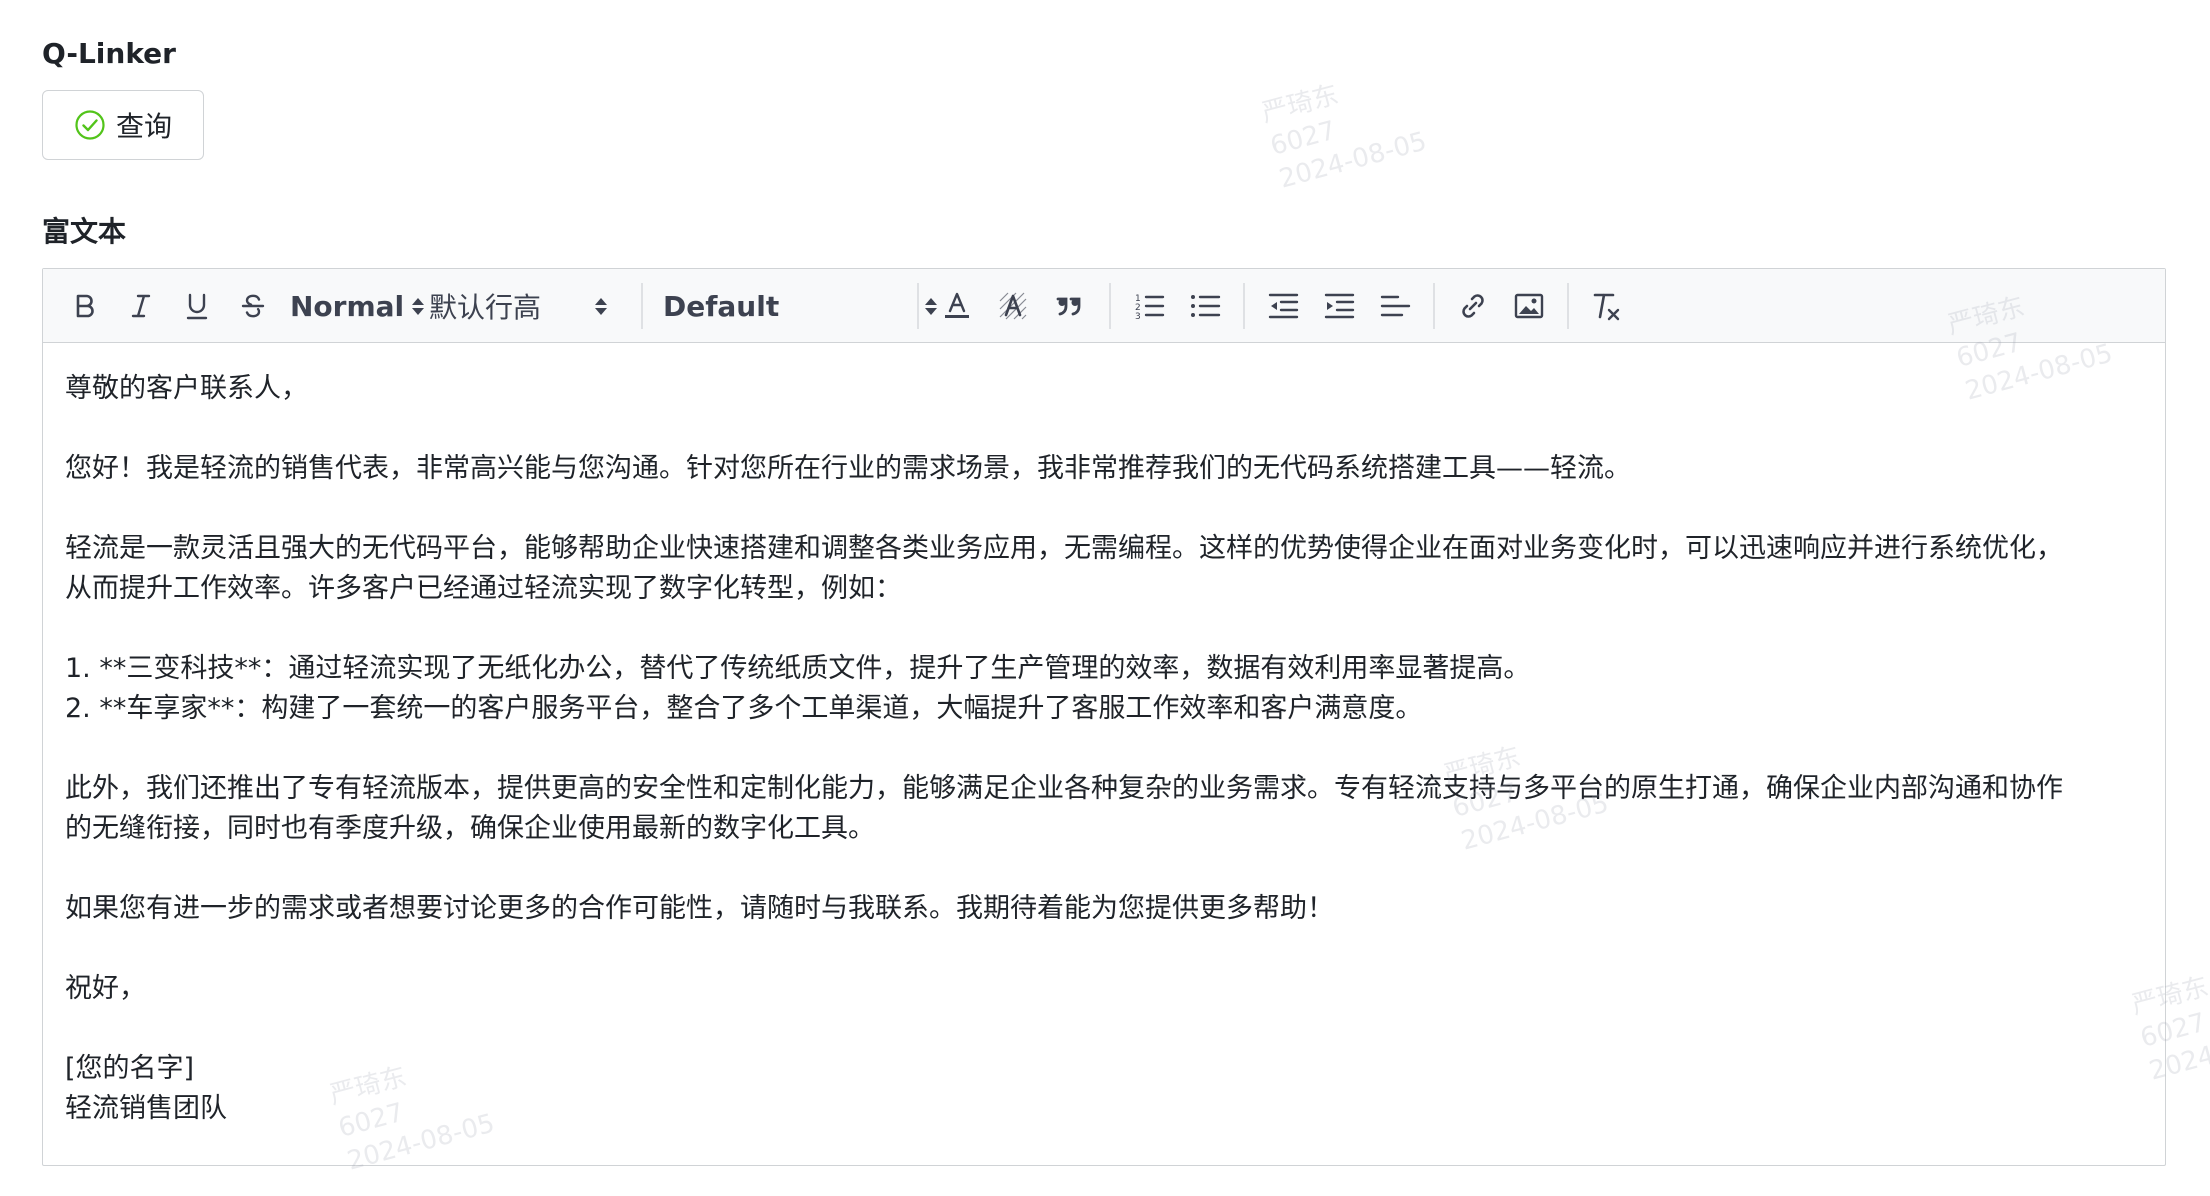 Image resolution: width=2210 pixels, height=1196 pixels. I want to click on closing-text: 祝好，, so click(105, 988).